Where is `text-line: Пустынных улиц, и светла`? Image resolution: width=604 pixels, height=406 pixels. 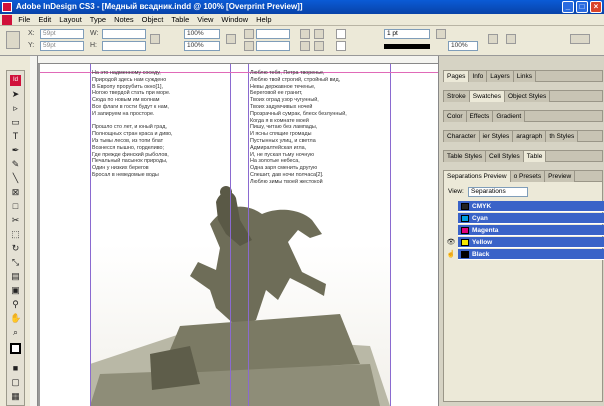
text-line: Пустынных улиц, и светла is located at coordinates (283, 140).